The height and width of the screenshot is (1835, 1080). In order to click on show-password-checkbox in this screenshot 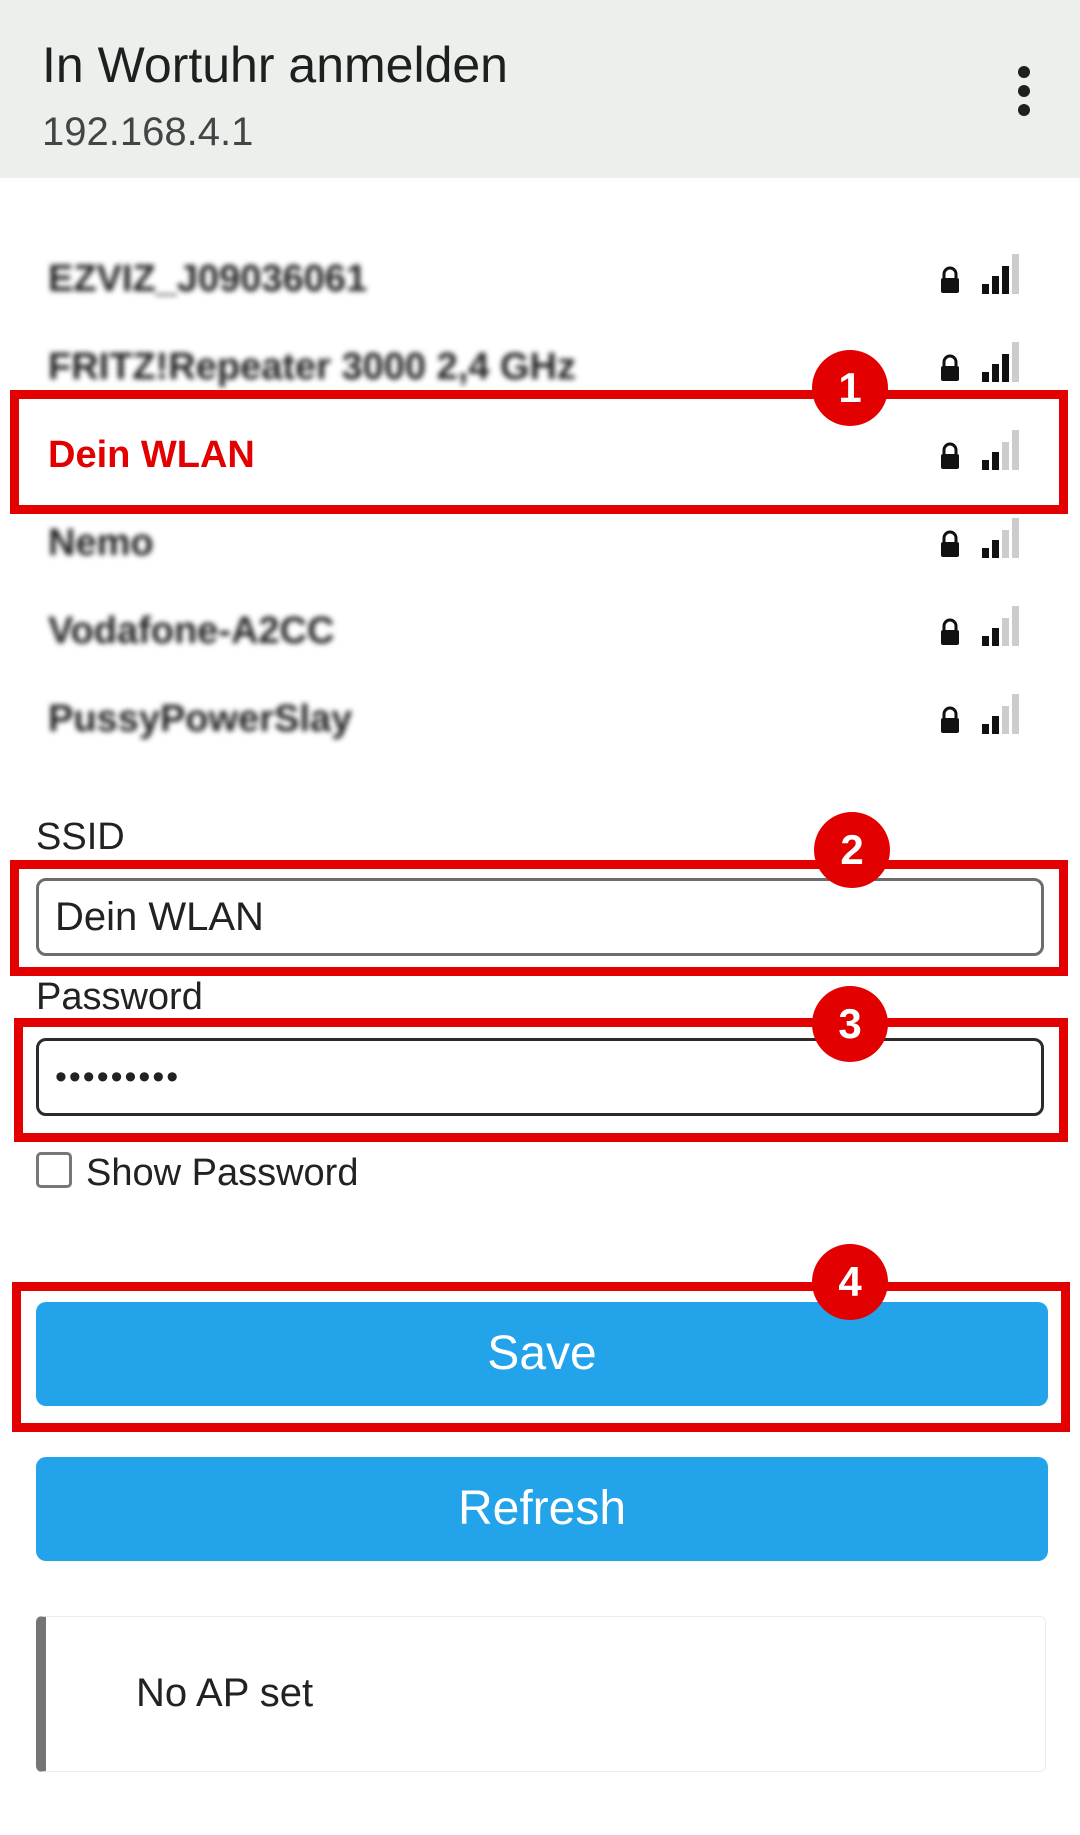, I will do `click(54, 1170)`.